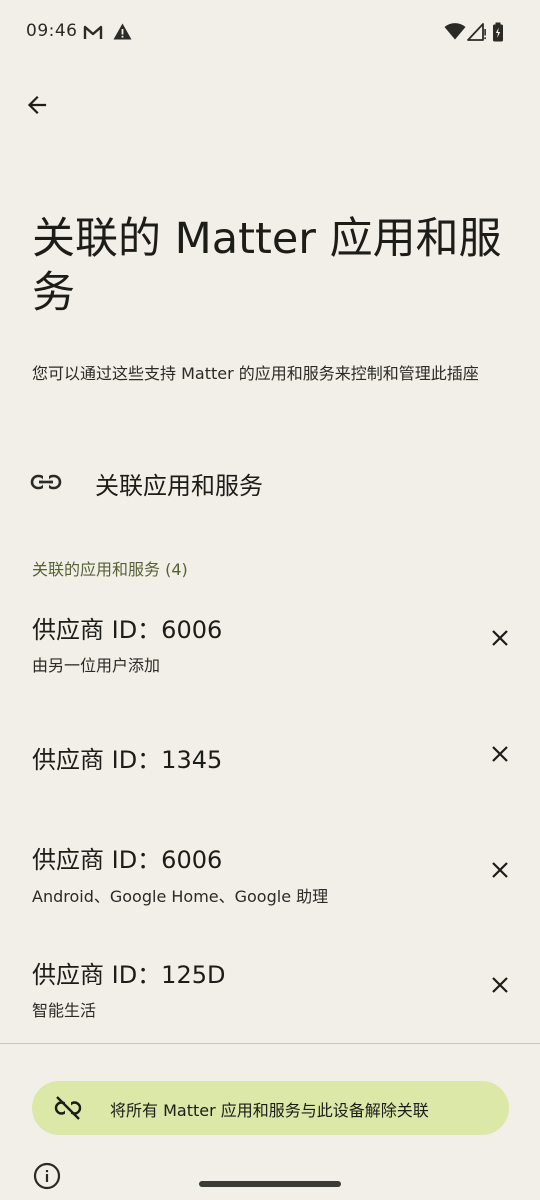 This screenshot has width=540, height=1200. What do you see at coordinates (129, 975) in the screenshot?
I see `linked-app-title: 供应商 ID：125D` at bounding box center [129, 975].